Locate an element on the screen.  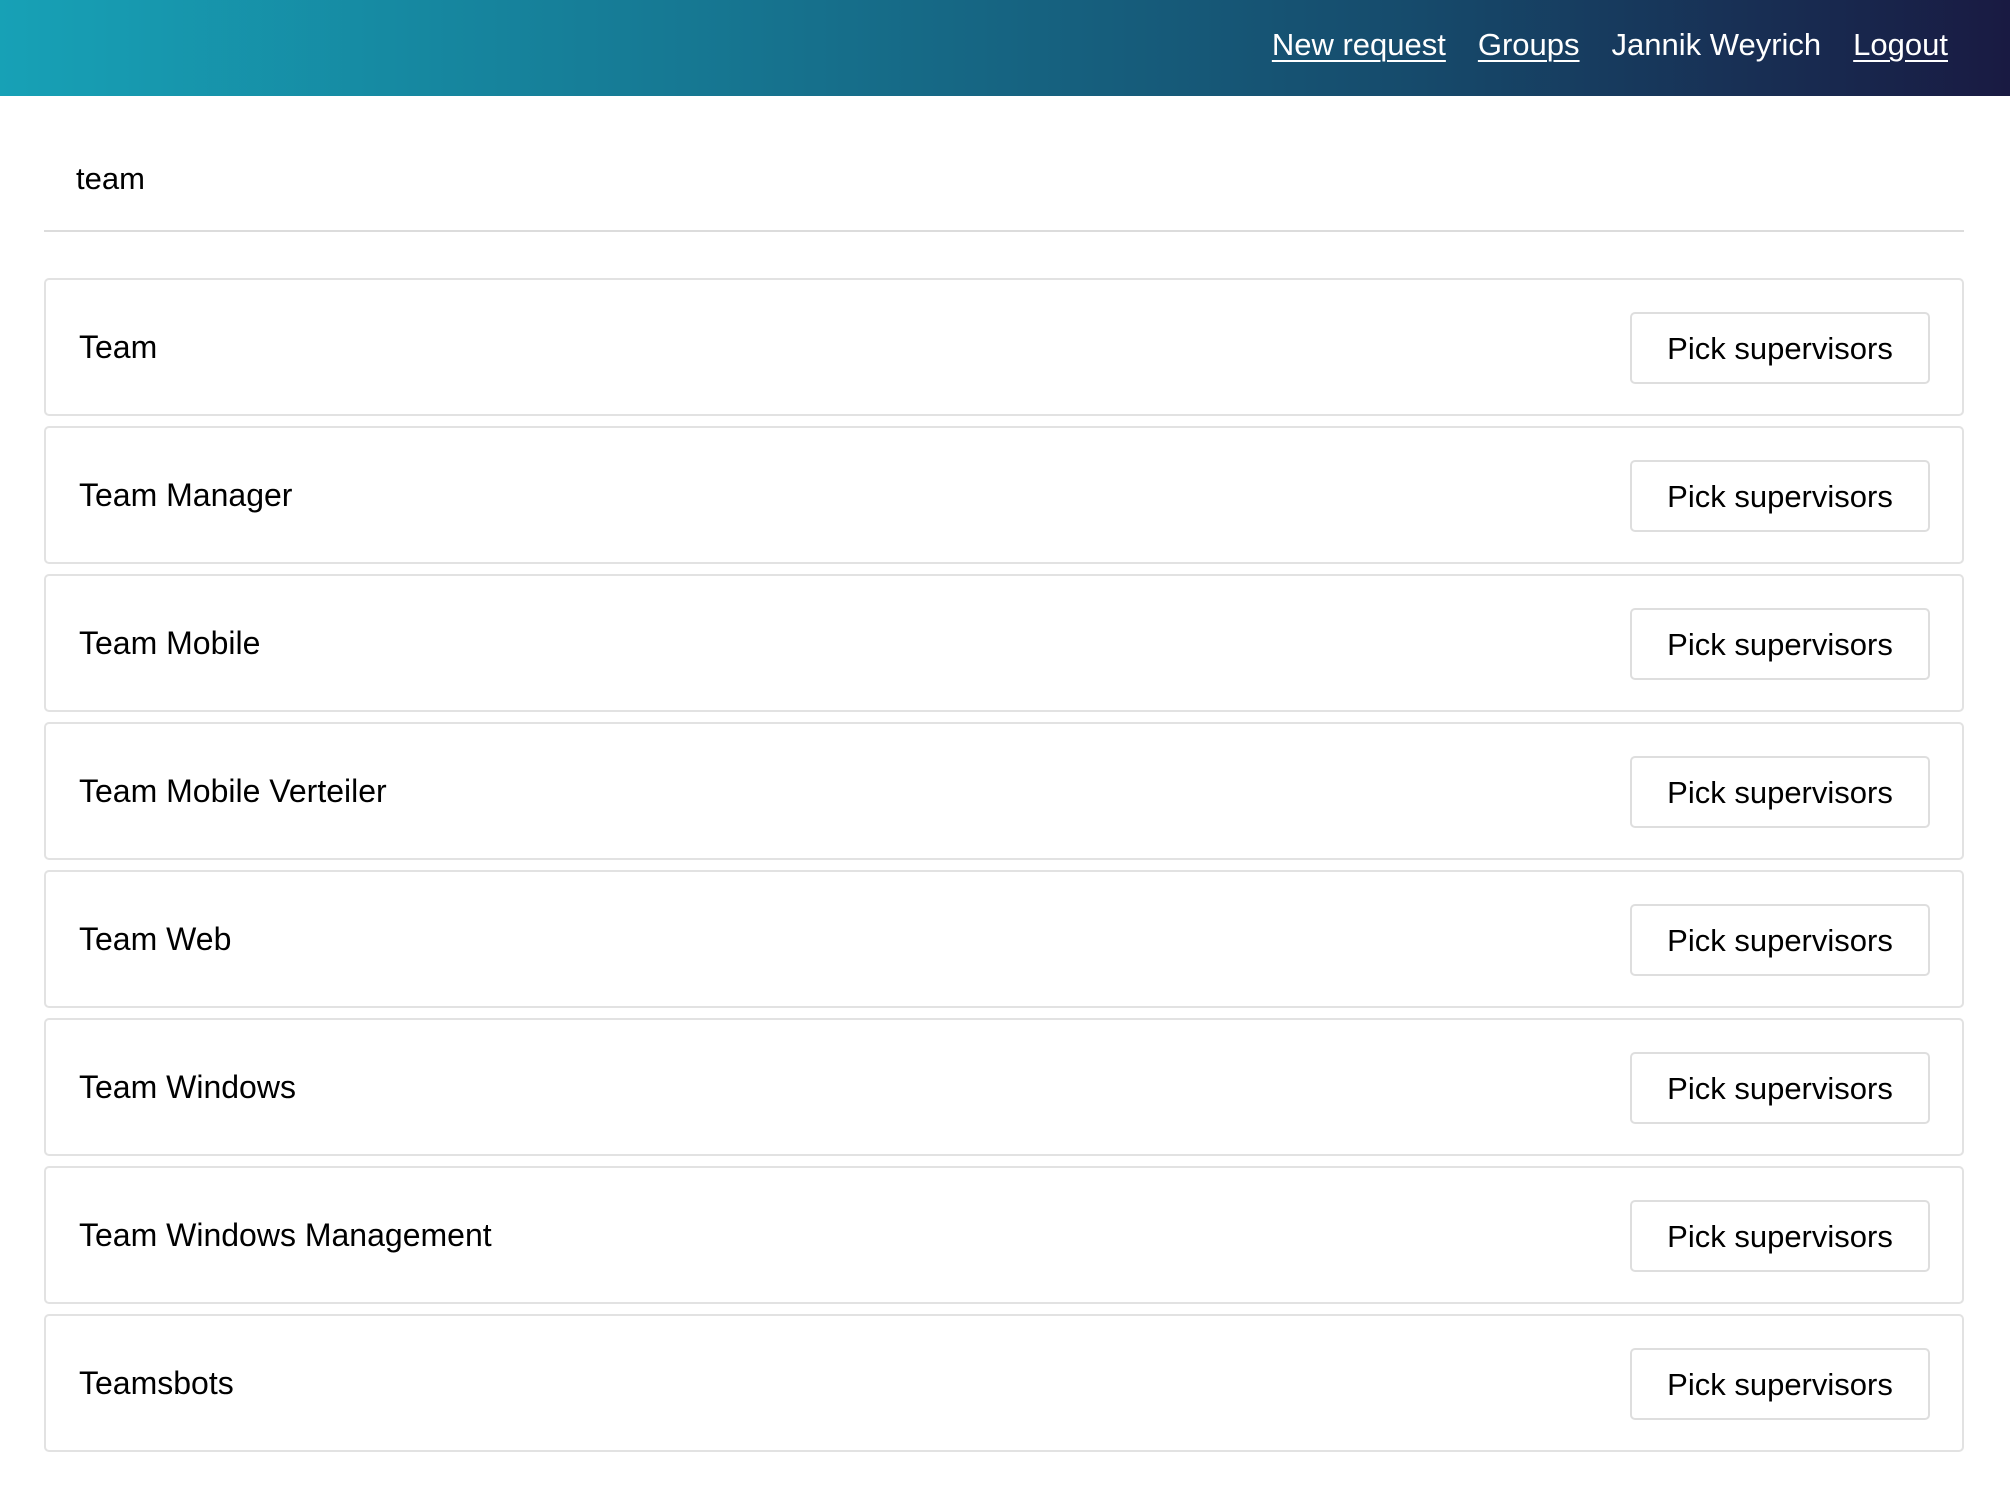
group-row: Team Pick supervisors is located at coordinates (1004, 347).